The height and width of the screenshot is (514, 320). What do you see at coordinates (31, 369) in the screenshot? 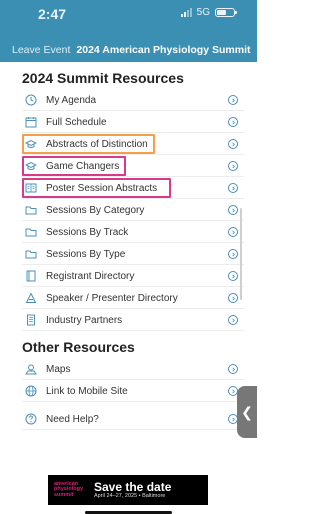
I see `map-icon` at bounding box center [31, 369].